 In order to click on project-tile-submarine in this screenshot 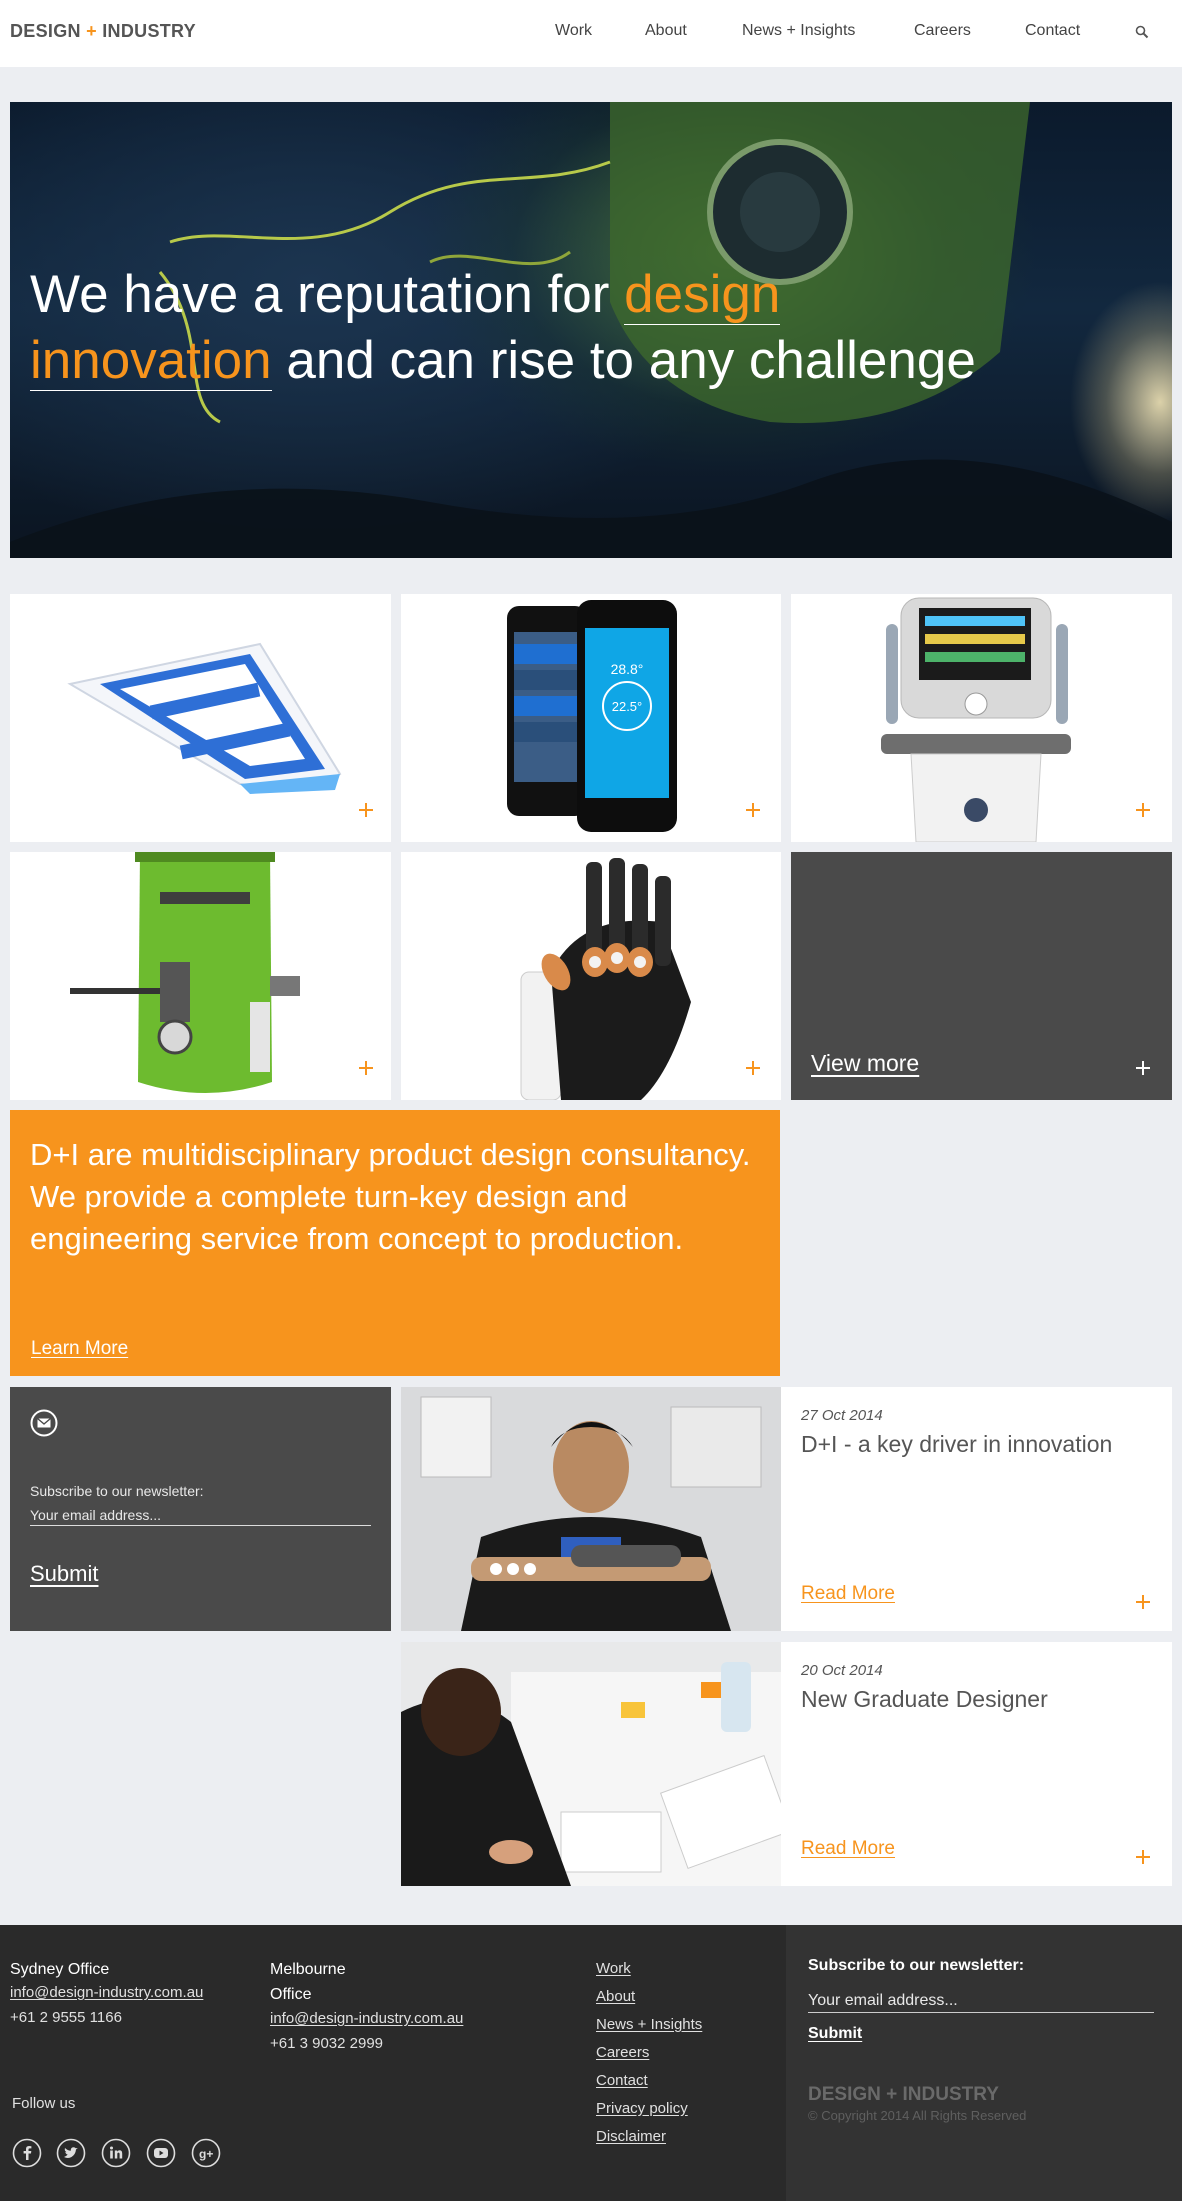, I will do `click(200, 976)`.